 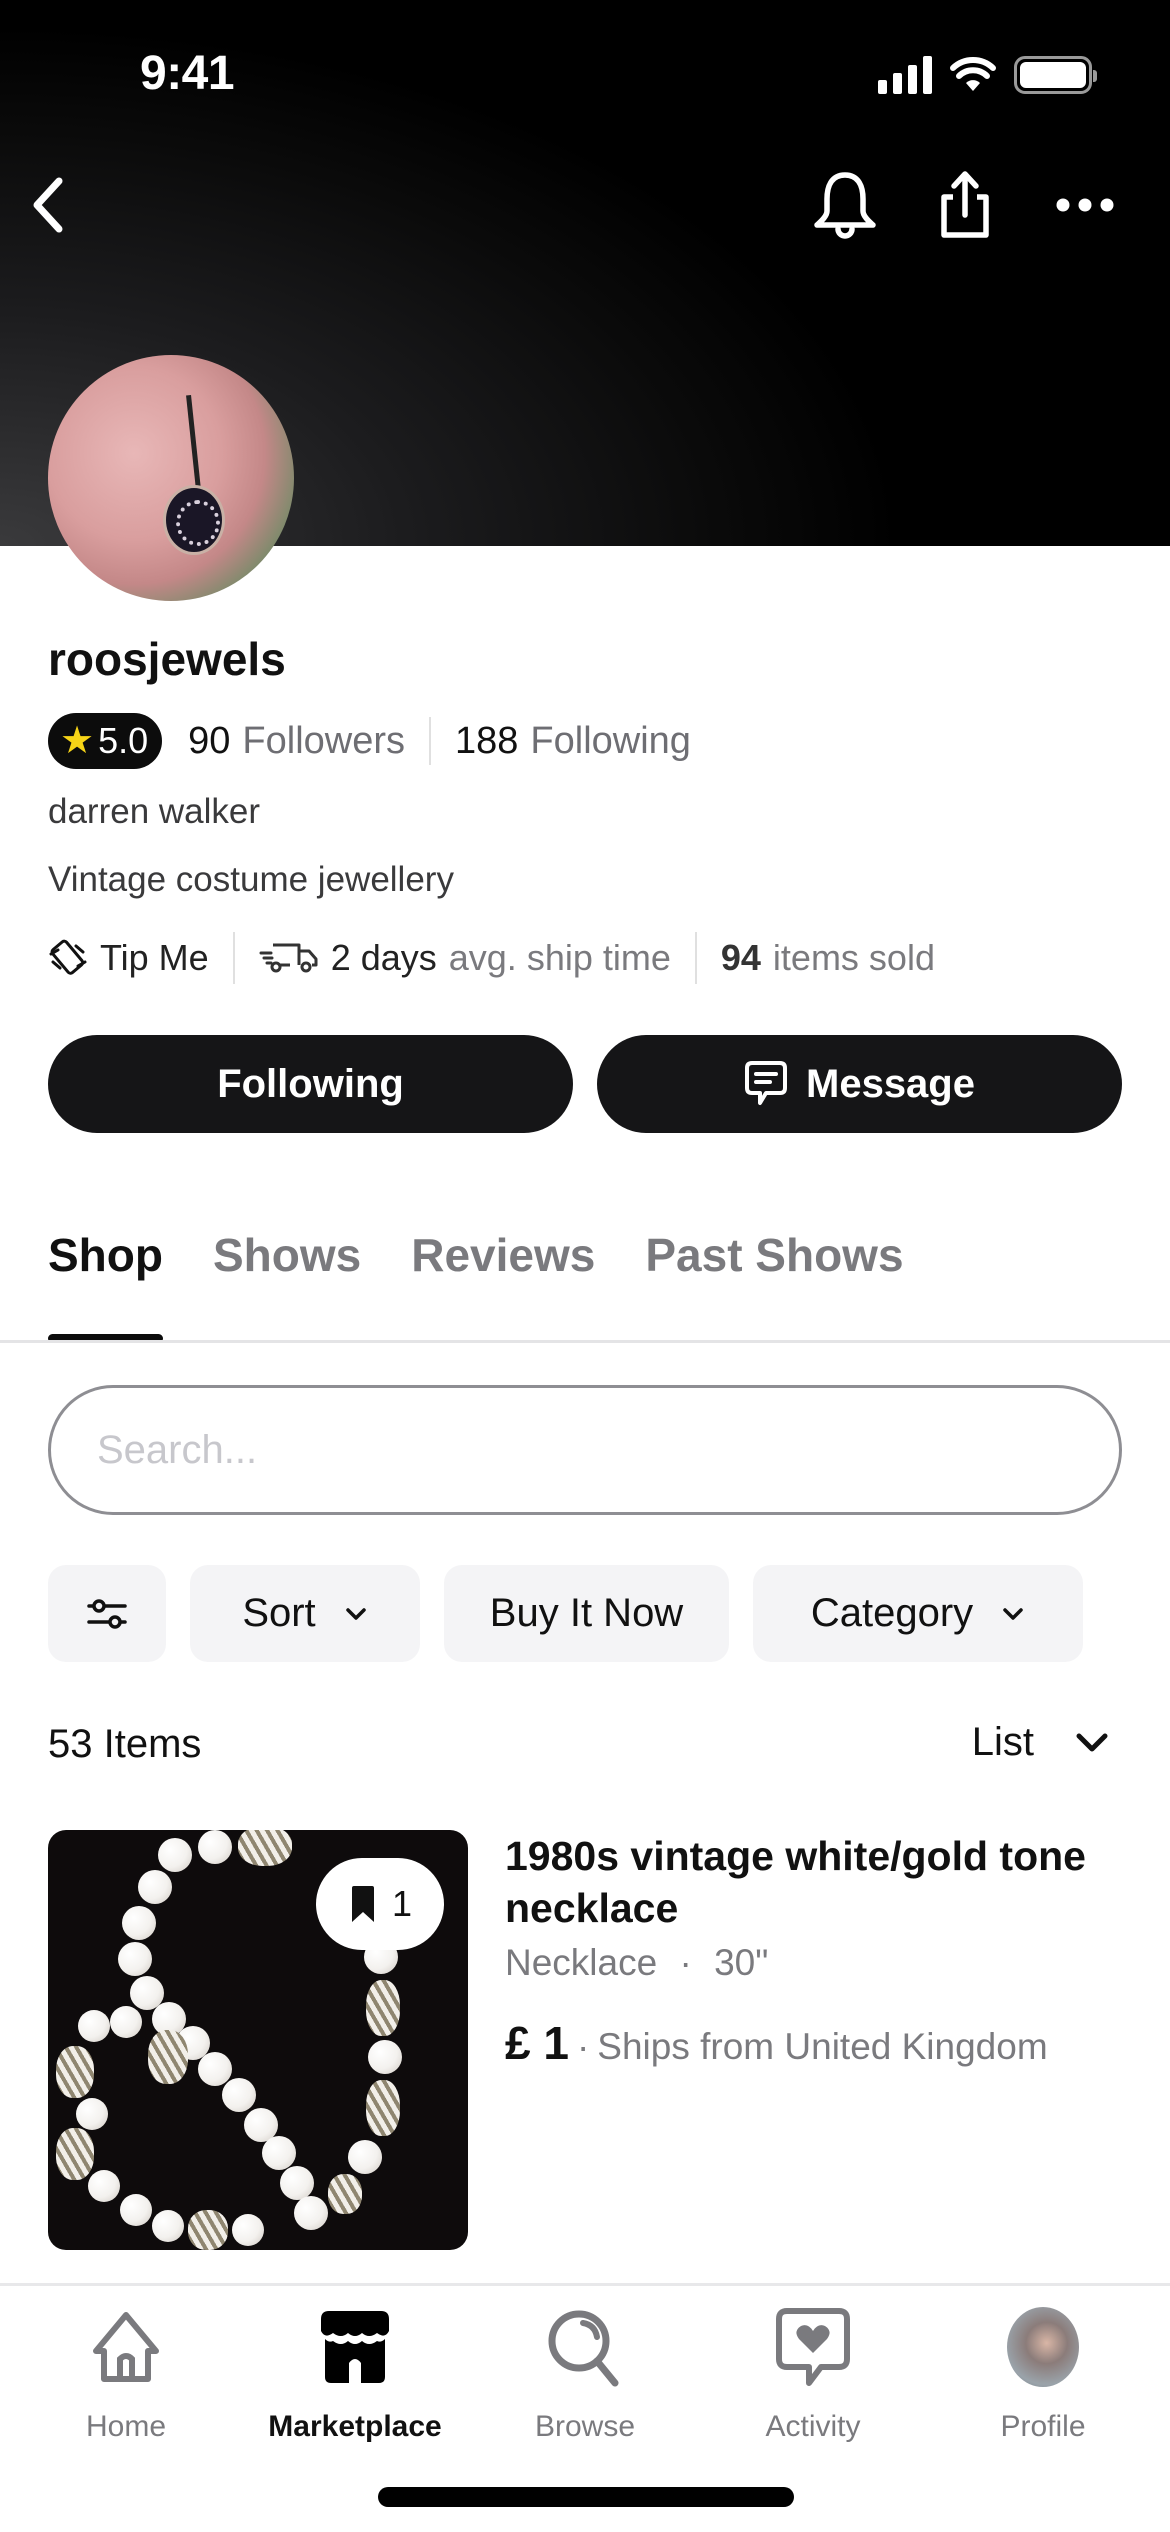 I want to click on followers-label: Followers, so click(x=324, y=740).